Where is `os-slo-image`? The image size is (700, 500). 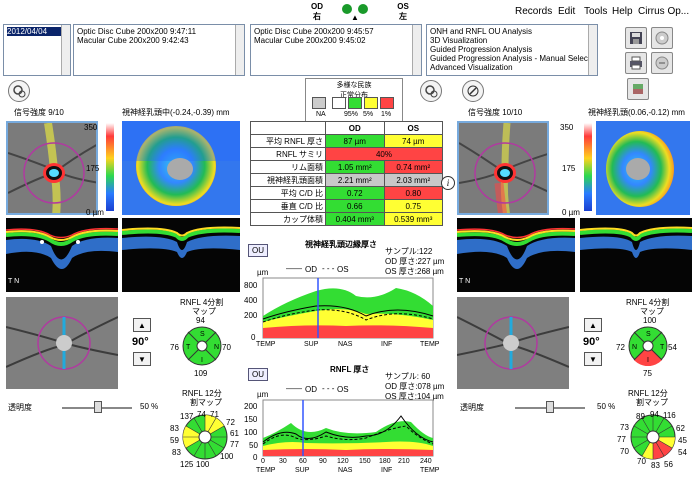
os-slo-image is located at coordinates (513, 343).